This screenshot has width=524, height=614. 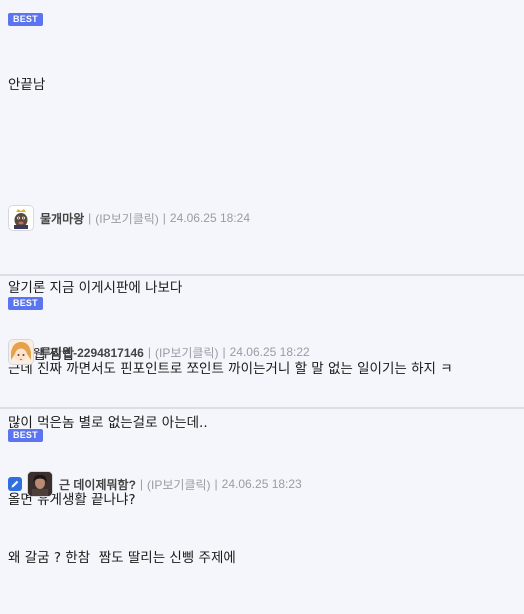 I want to click on comment-date: 24.06.25 18:22, so click(x=269, y=352).